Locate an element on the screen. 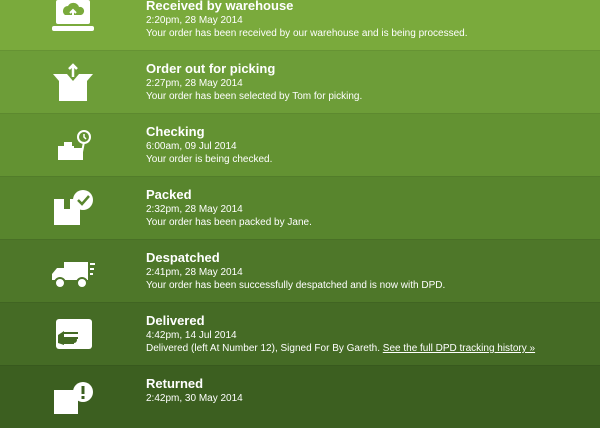 The height and width of the screenshot is (428, 600). laptop-upload-icon is located at coordinates (73, 19).